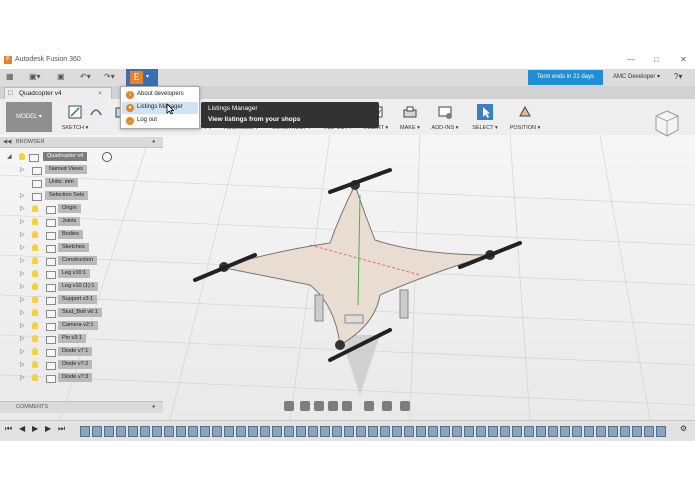 The width and height of the screenshot is (695, 494). What do you see at coordinates (410, 118) in the screenshot?
I see `make-tool: MAKE ▾` at bounding box center [410, 118].